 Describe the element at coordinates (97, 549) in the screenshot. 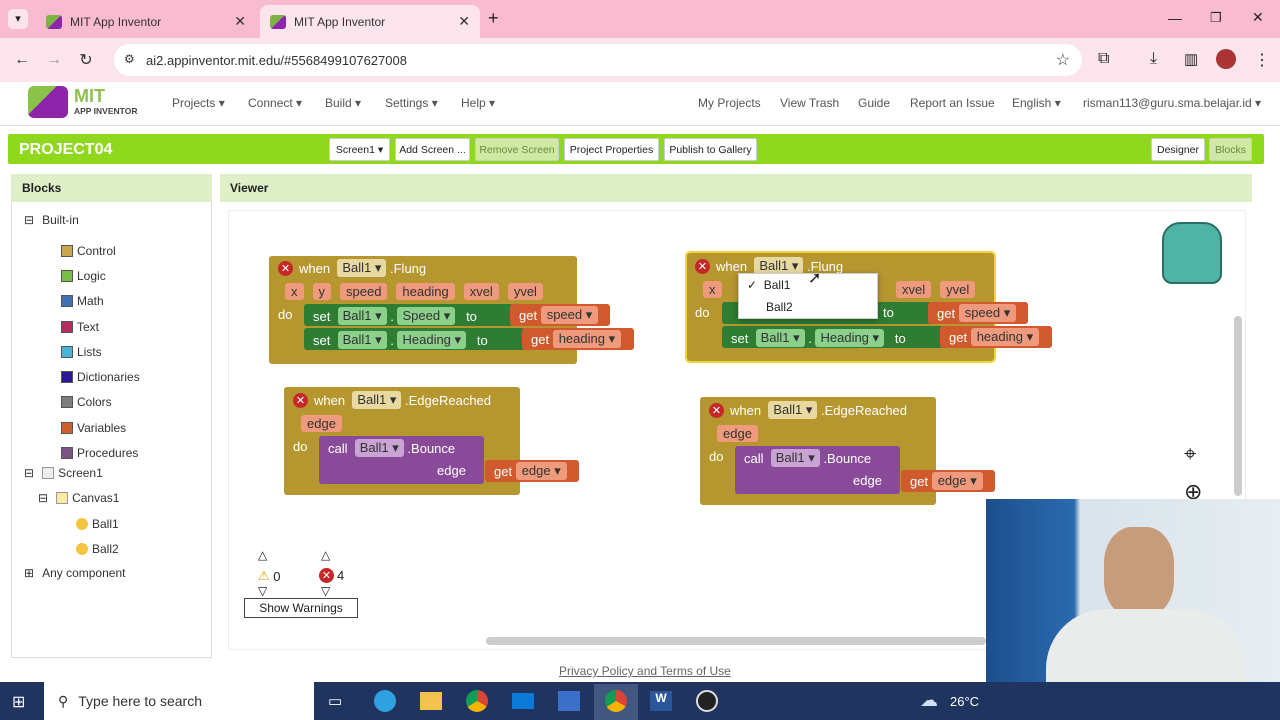

I see `ball2-node: Ball2` at that location.